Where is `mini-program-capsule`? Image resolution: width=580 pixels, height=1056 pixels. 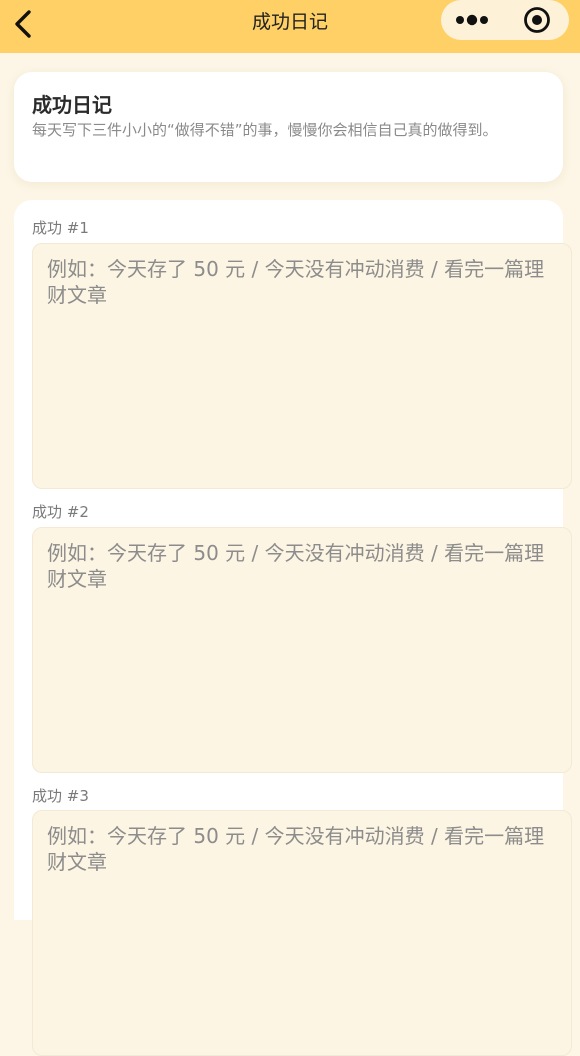
mini-program-capsule is located at coordinates (505, 20).